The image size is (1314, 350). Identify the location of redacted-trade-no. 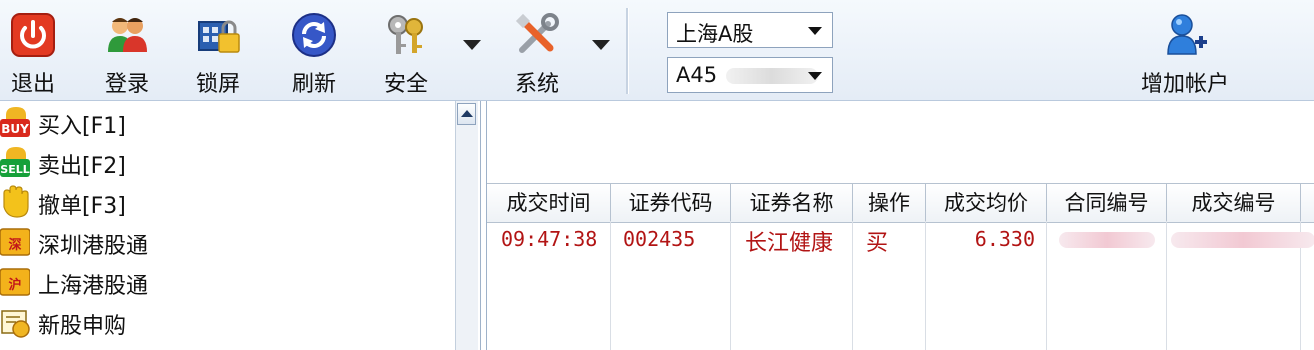
(1242, 240).